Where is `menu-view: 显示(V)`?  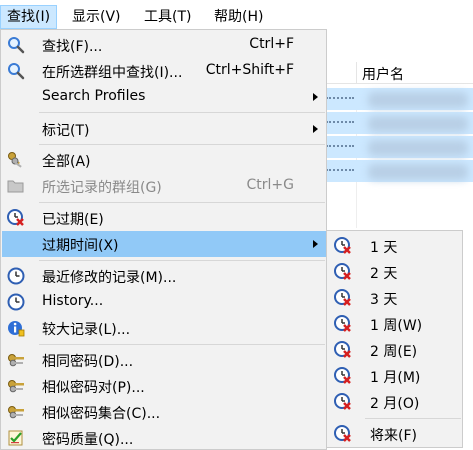
menu-view: 显示(V) is located at coordinates (96, 17).